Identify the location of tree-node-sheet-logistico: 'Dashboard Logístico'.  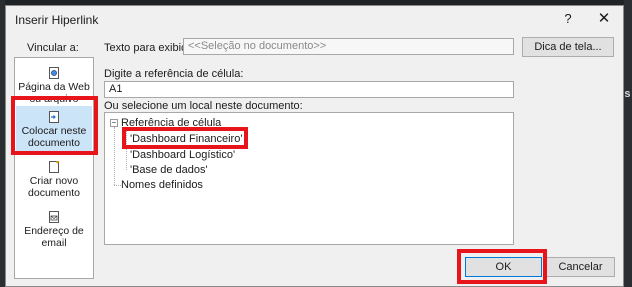
(182, 155).